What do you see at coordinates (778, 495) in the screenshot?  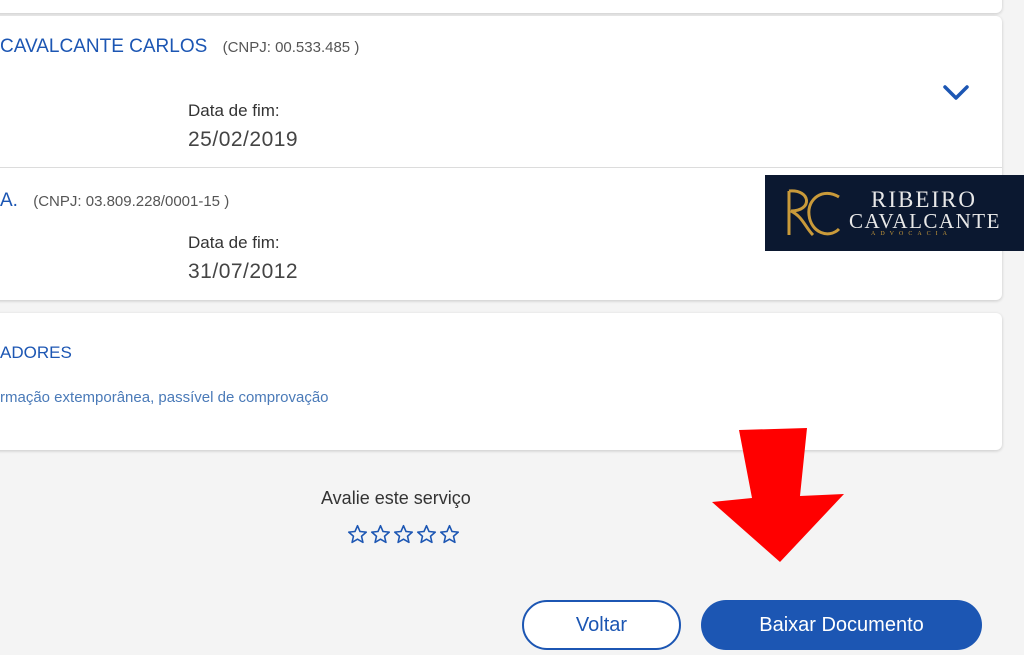 I see `red-arrow-annotation` at bounding box center [778, 495].